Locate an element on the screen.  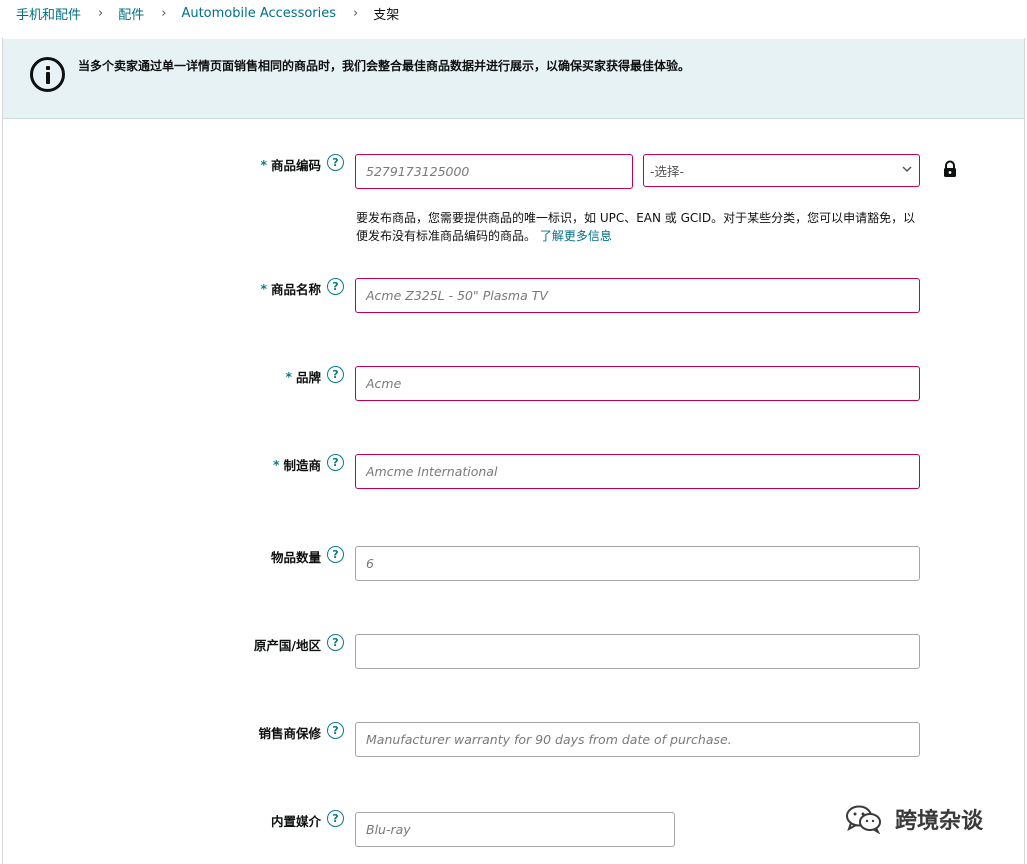
included-media-label: 内置媒介 is located at coordinates (296, 820).